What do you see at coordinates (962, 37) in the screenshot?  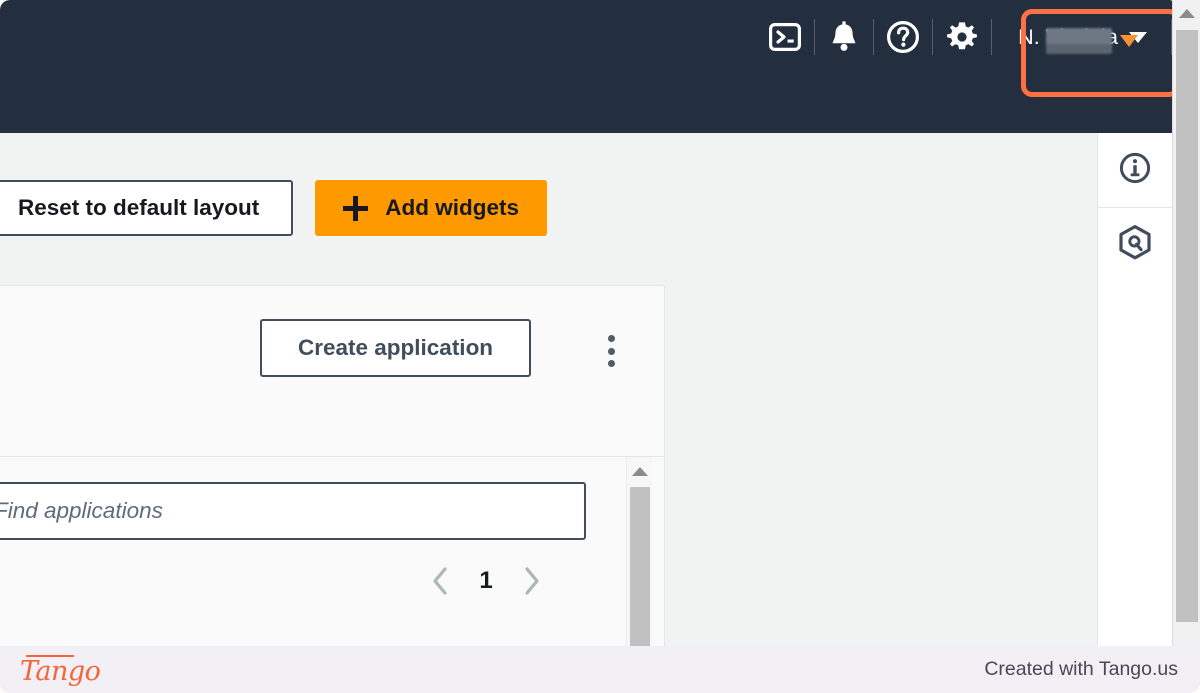 I see `settings-gear-icon` at bounding box center [962, 37].